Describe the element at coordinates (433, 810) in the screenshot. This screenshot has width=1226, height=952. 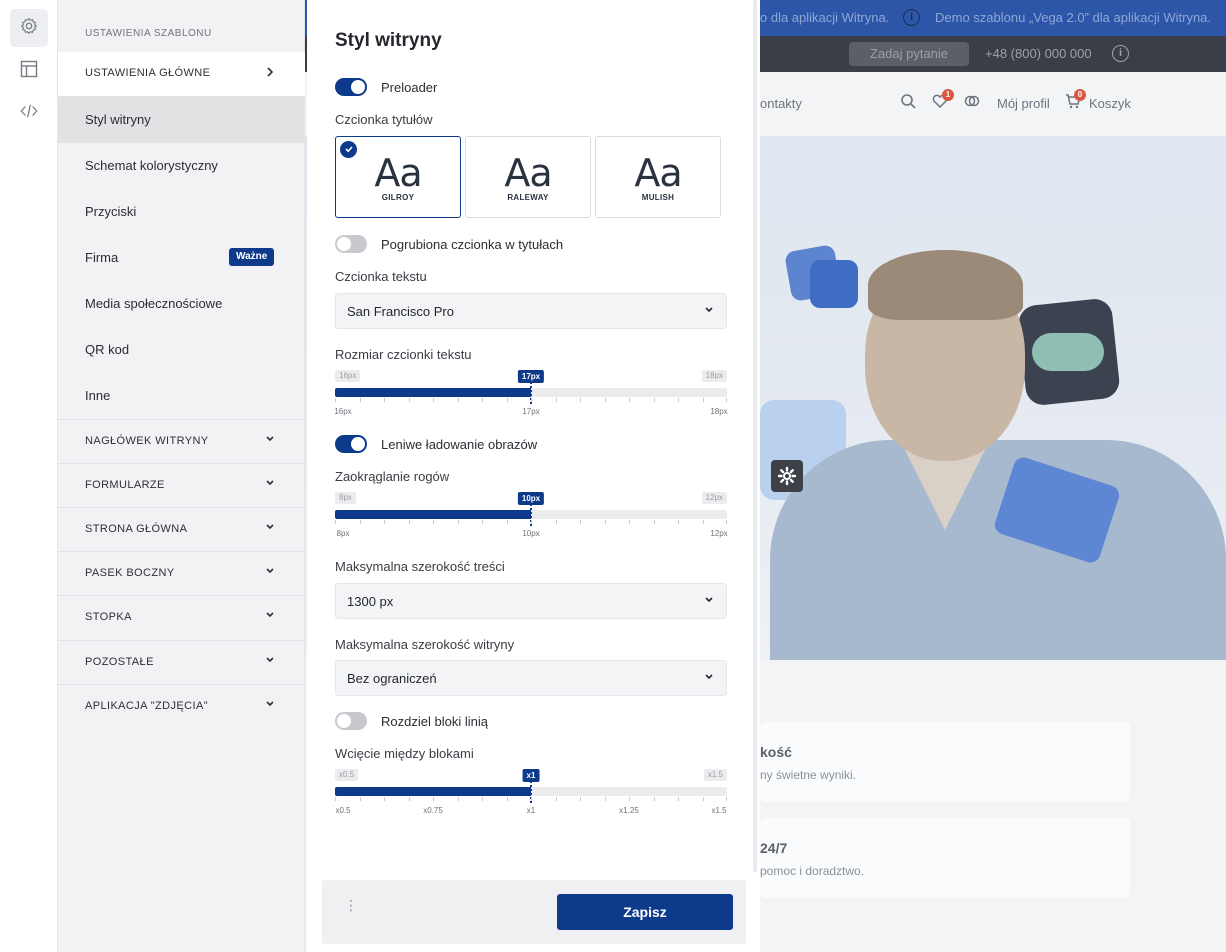
I see `slider-tick-label: x0.75` at that location.